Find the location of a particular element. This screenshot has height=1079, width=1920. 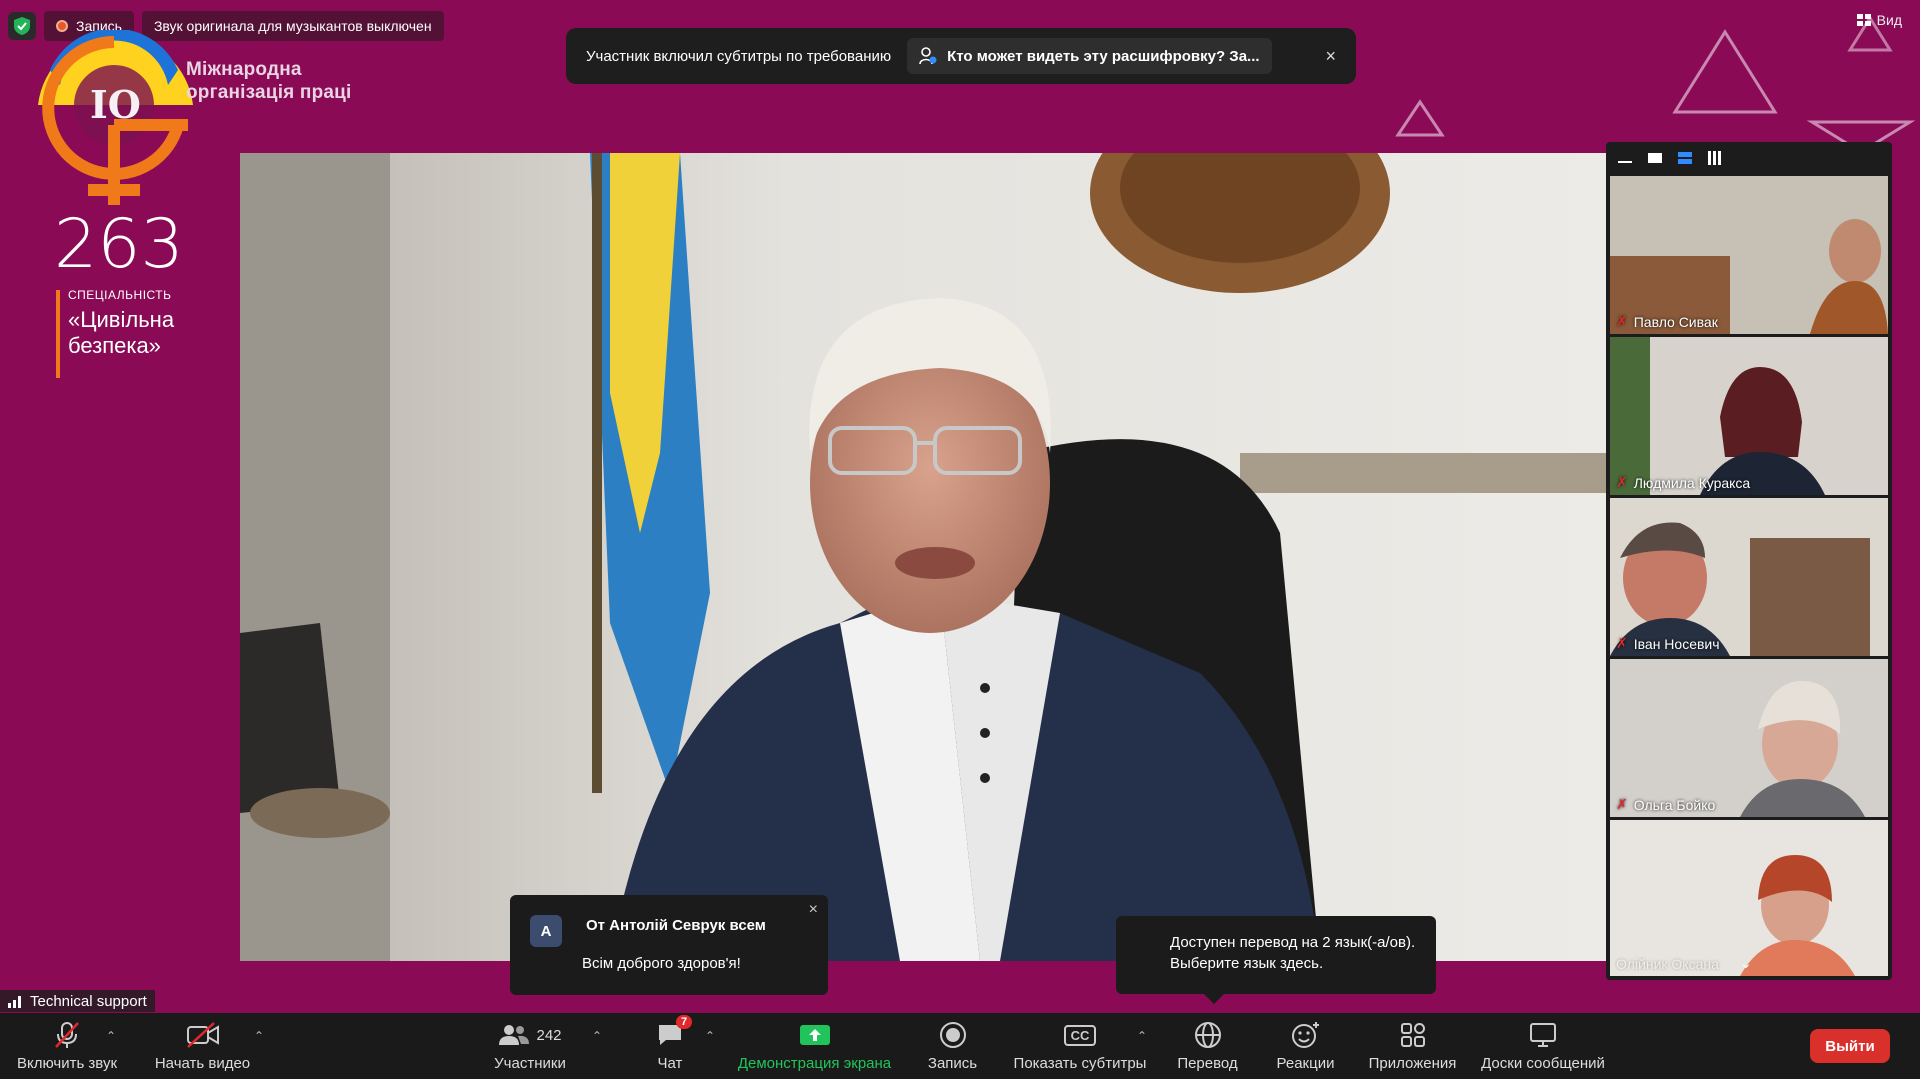

start-video-label: Начать видео is located at coordinates (202, 1063).